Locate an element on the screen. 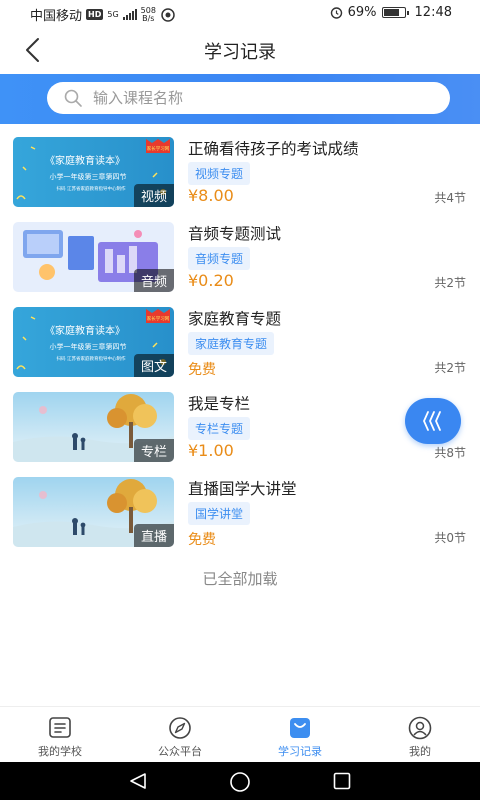 The width and height of the screenshot is (480, 800). floating-menu-button is located at coordinates (433, 421).